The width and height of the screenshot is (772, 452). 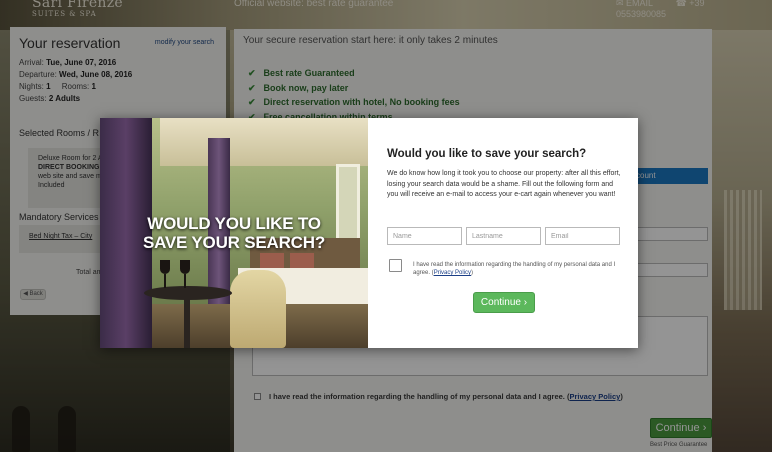 I want to click on lastname-input, so click(x=503, y=236).